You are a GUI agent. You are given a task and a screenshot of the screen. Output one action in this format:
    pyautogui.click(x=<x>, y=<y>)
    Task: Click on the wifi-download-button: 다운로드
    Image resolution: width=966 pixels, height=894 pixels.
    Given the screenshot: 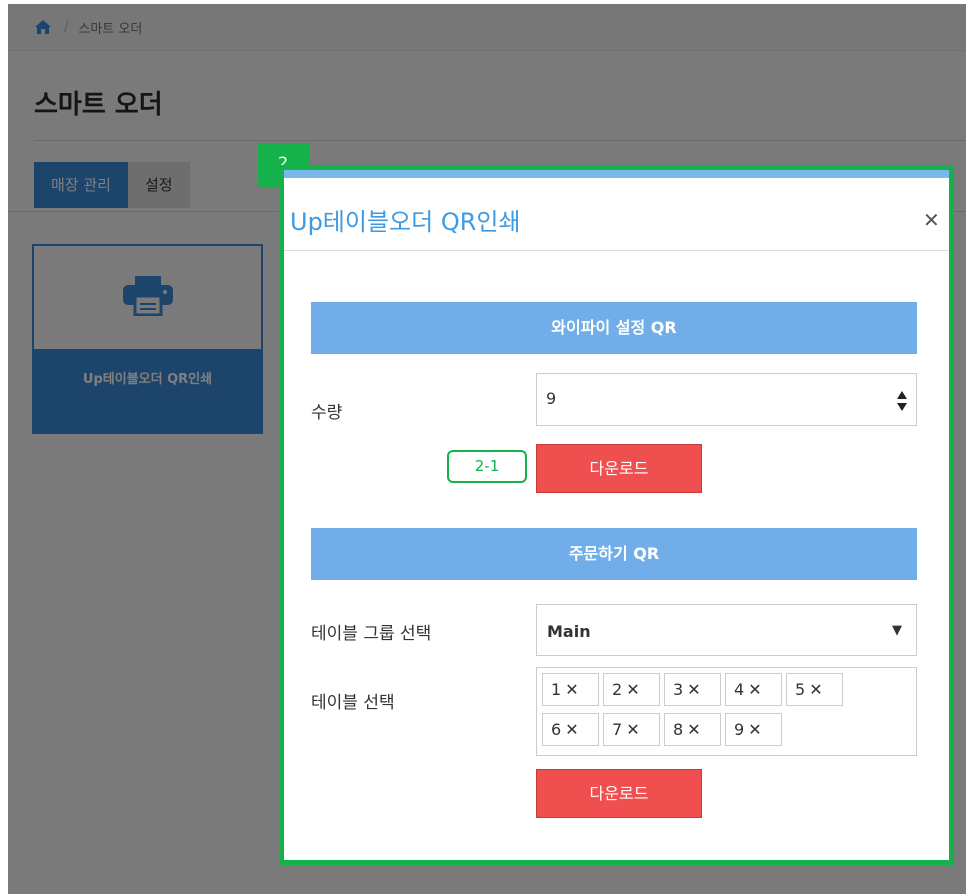 What is the action you would take?
    pyautogui.click(x=619, y=468)
    